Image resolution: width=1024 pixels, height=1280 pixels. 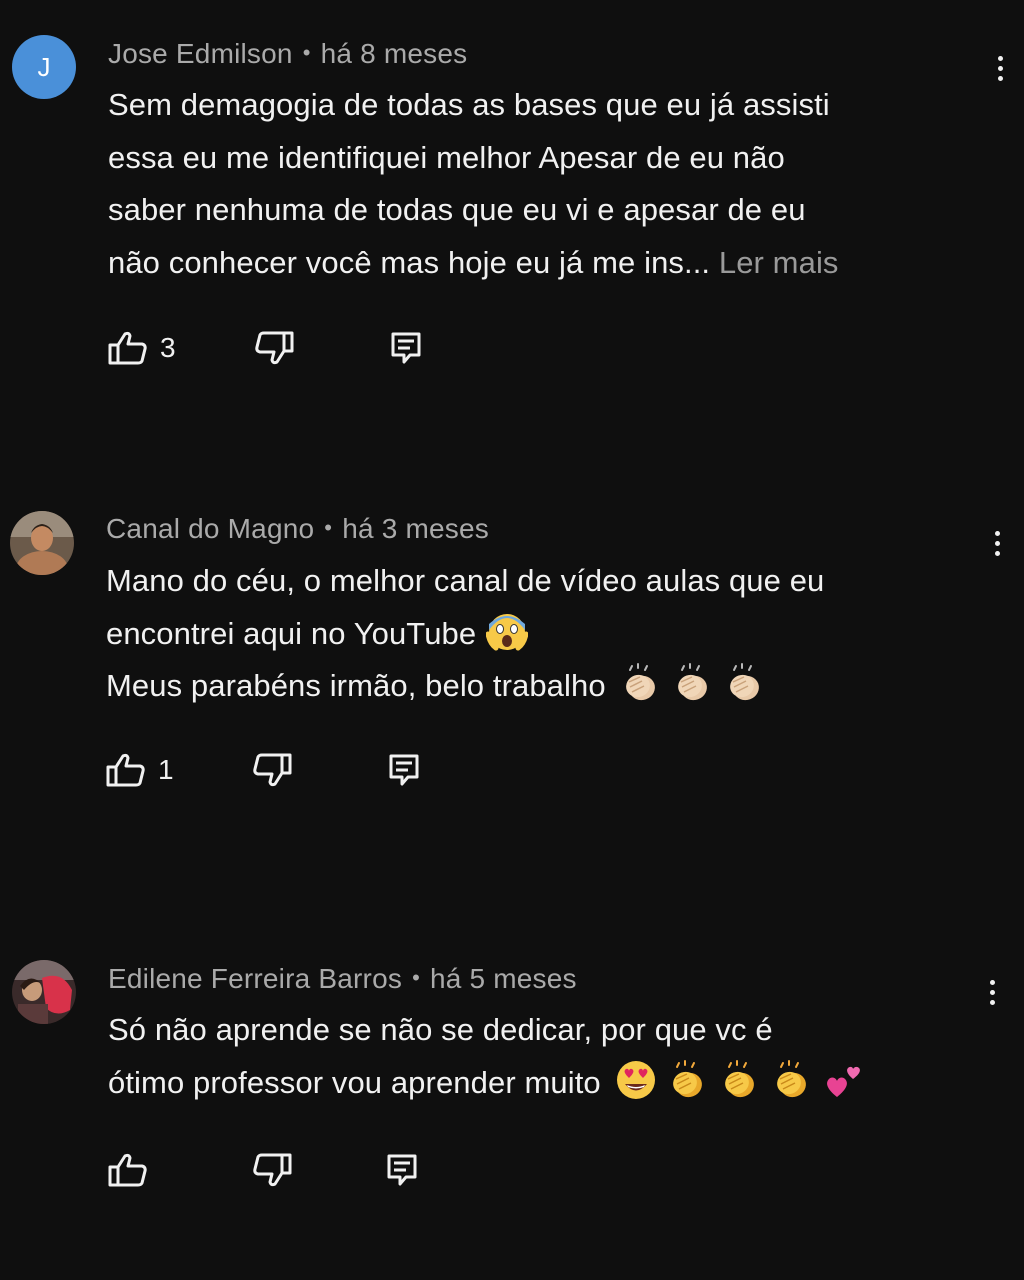 What do you see at coordinates (44, 992) in the screenshot?
I see `avatar-edilene-ferreira-barros` at bounding box center [44, 992].